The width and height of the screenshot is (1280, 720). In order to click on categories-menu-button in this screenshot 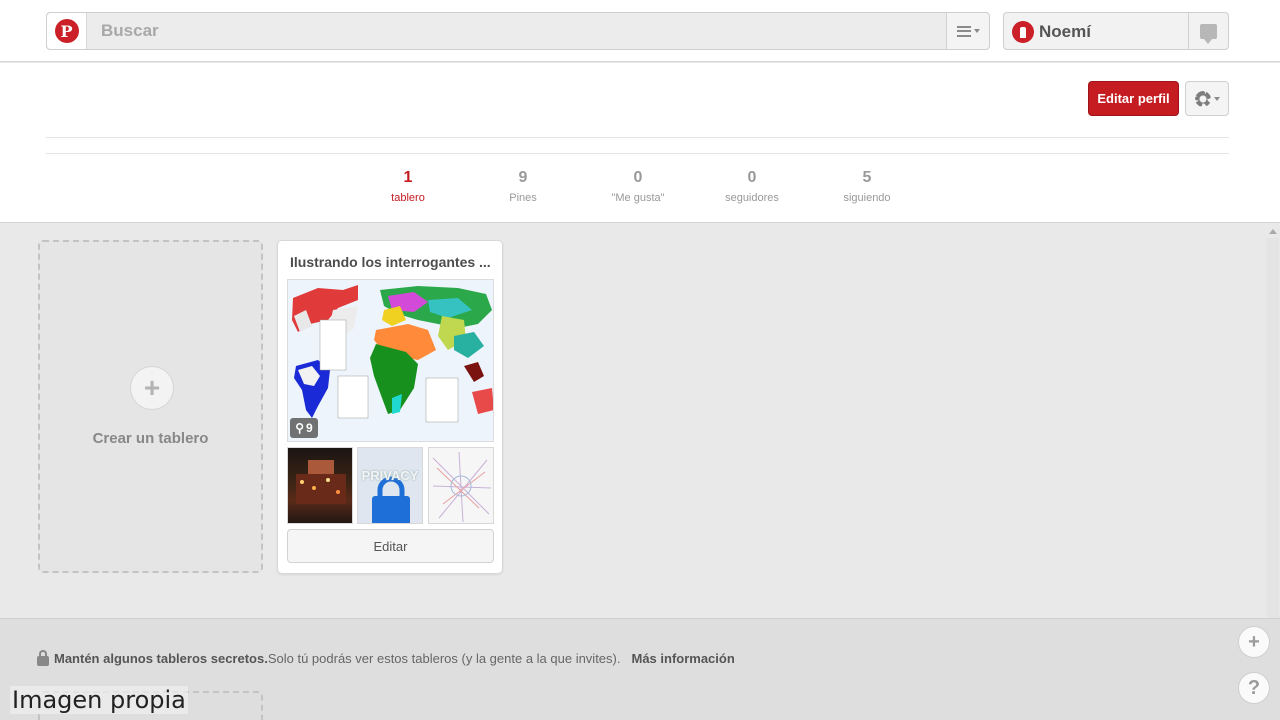, I will do `click(967, 31)`.